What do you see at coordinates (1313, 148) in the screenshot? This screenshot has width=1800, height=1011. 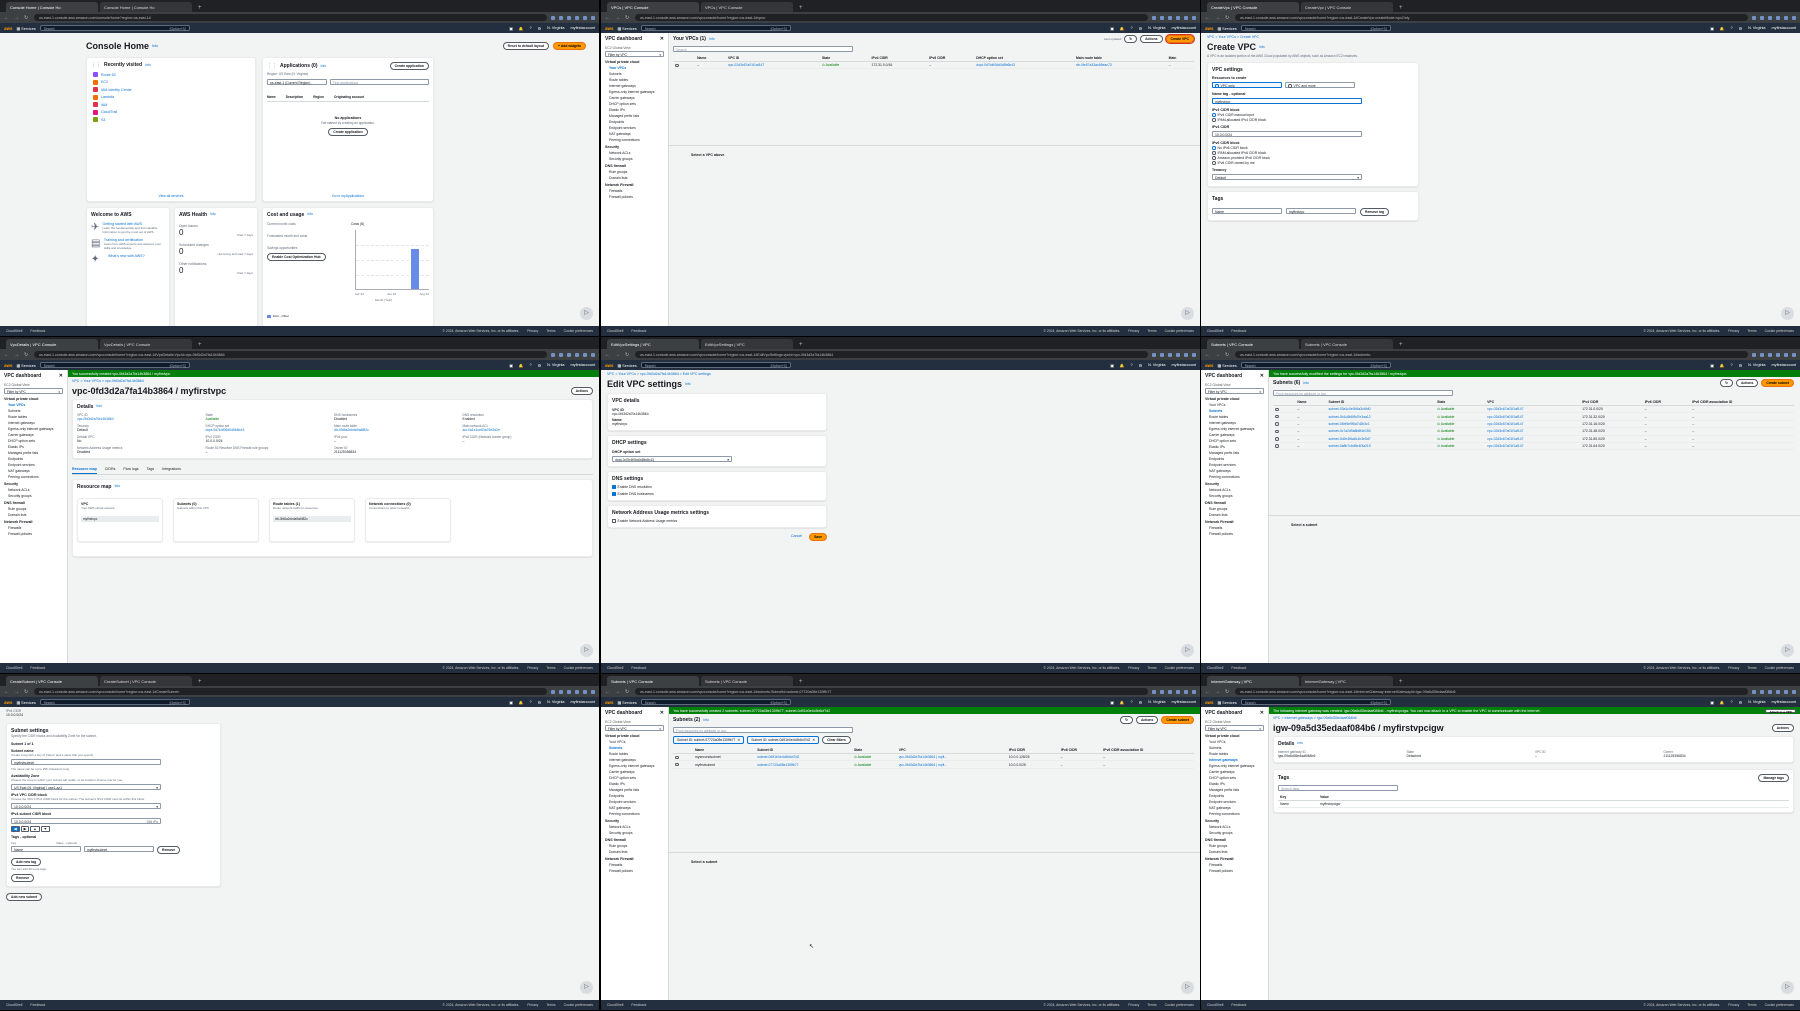 I see `ipv6-option: No IPv6 CIDR block` at bounding box center [1313, 148].